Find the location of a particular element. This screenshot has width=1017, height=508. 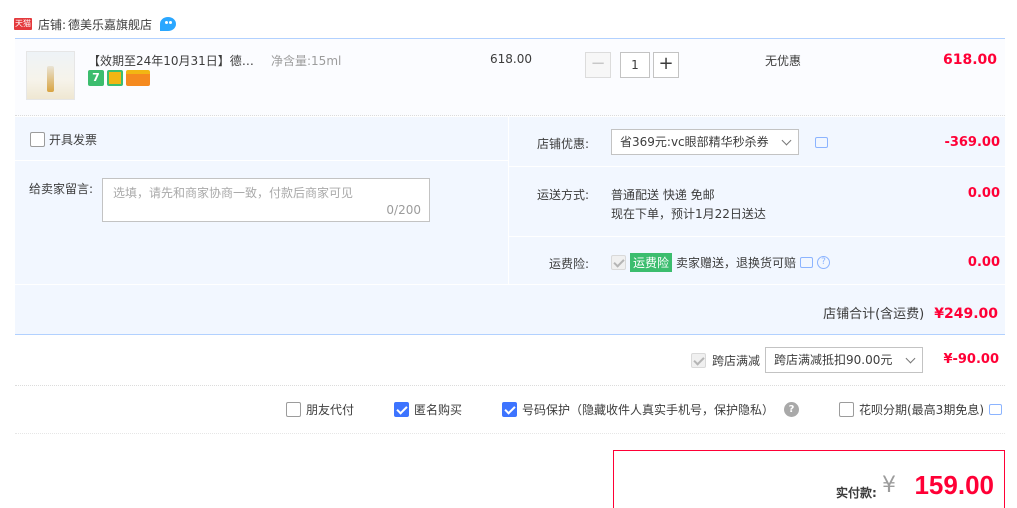

store-name-link: 德美乐嘉旗舰店 is located at coordinates (110, 24).